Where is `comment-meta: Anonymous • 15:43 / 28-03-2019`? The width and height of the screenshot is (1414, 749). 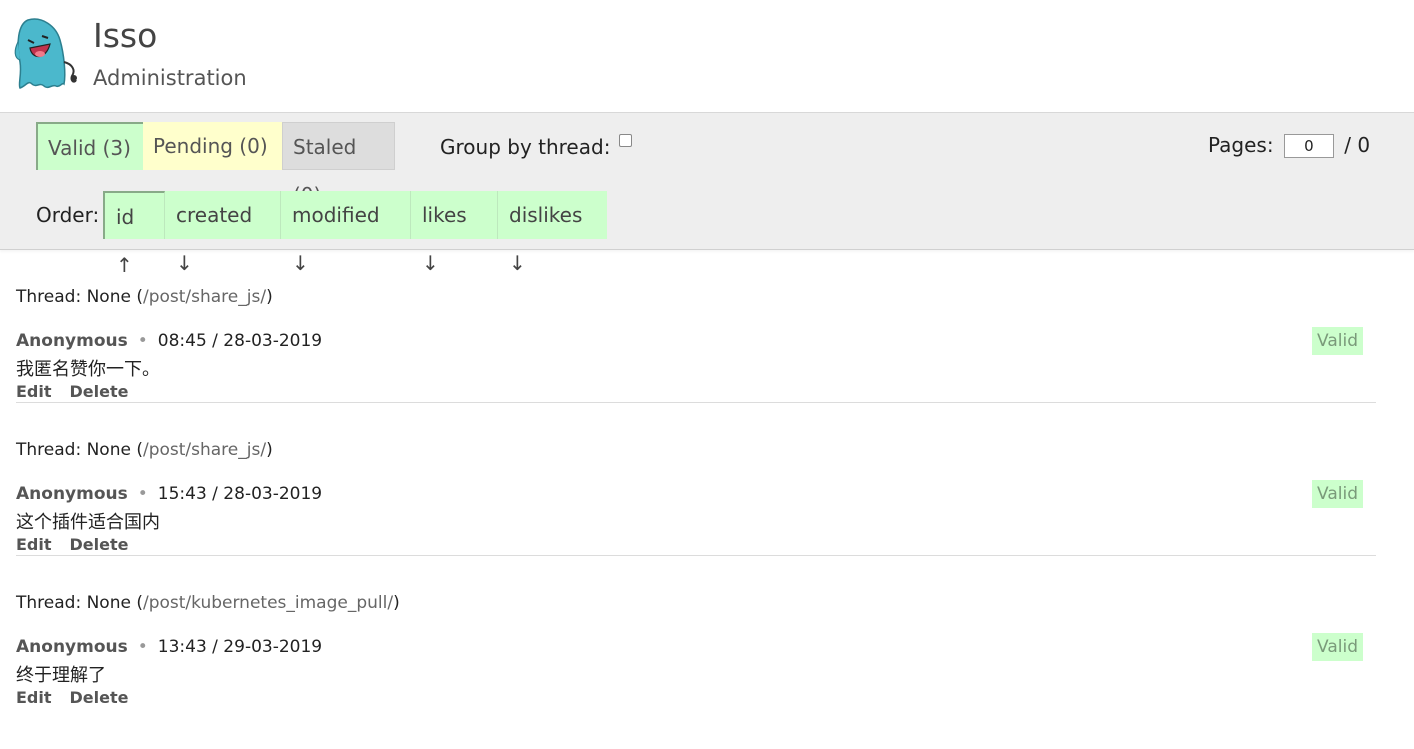
comment-meta: Anonymous • 15:43 / 28-03-2019 is located at coordinates (169, 494).